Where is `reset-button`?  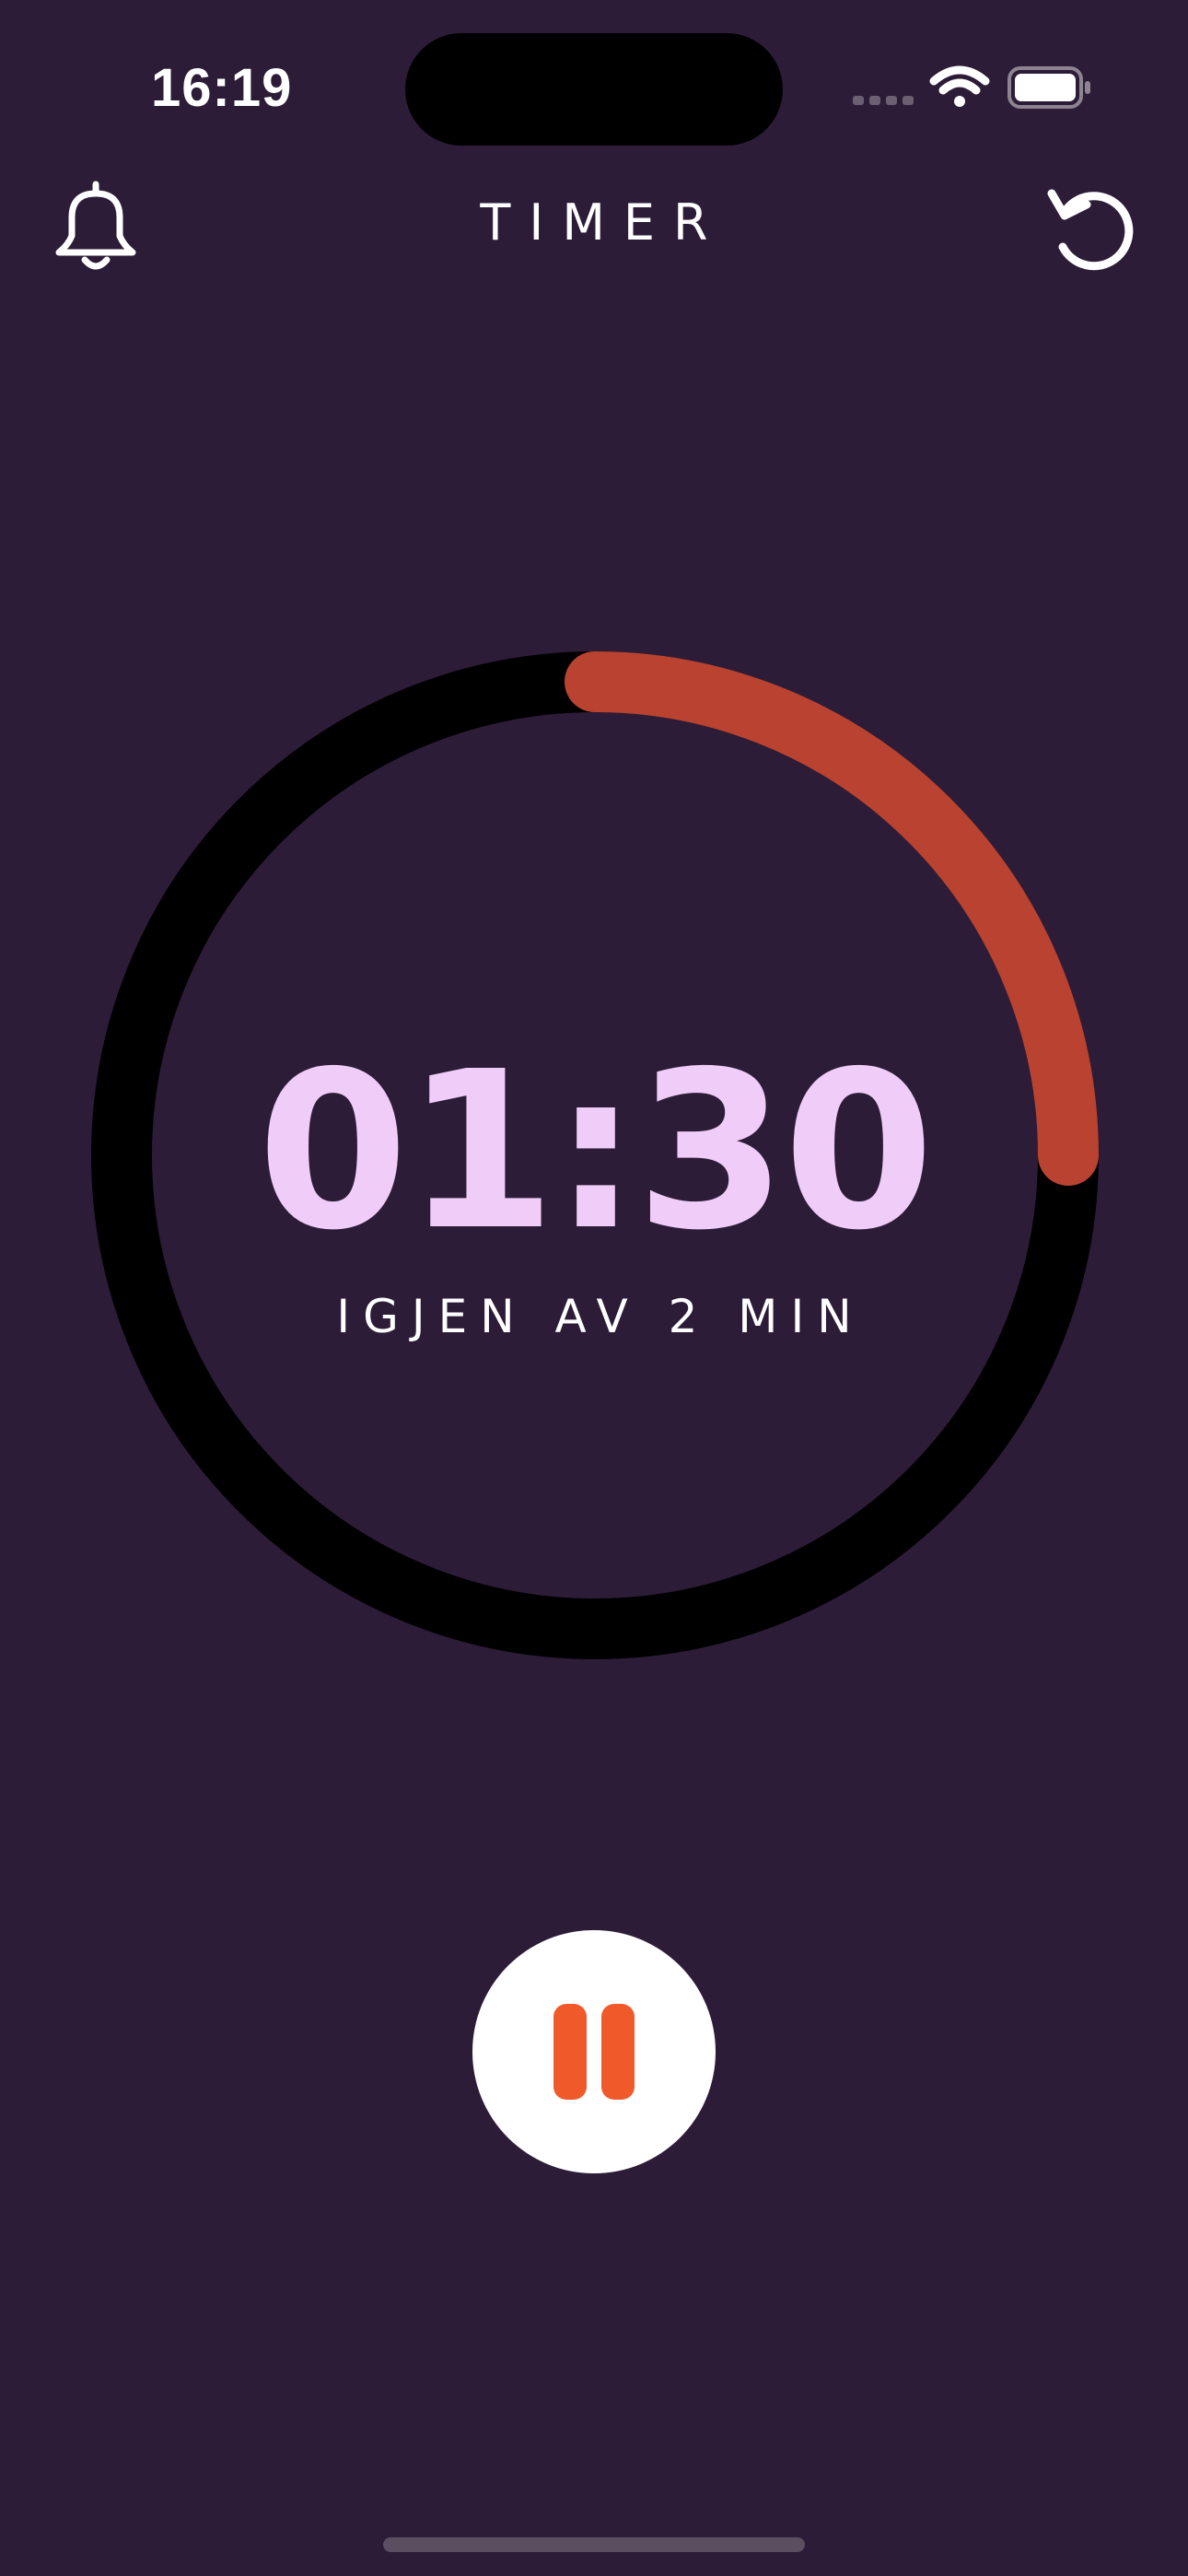
reset-button is located at coordinates (1089, 227).